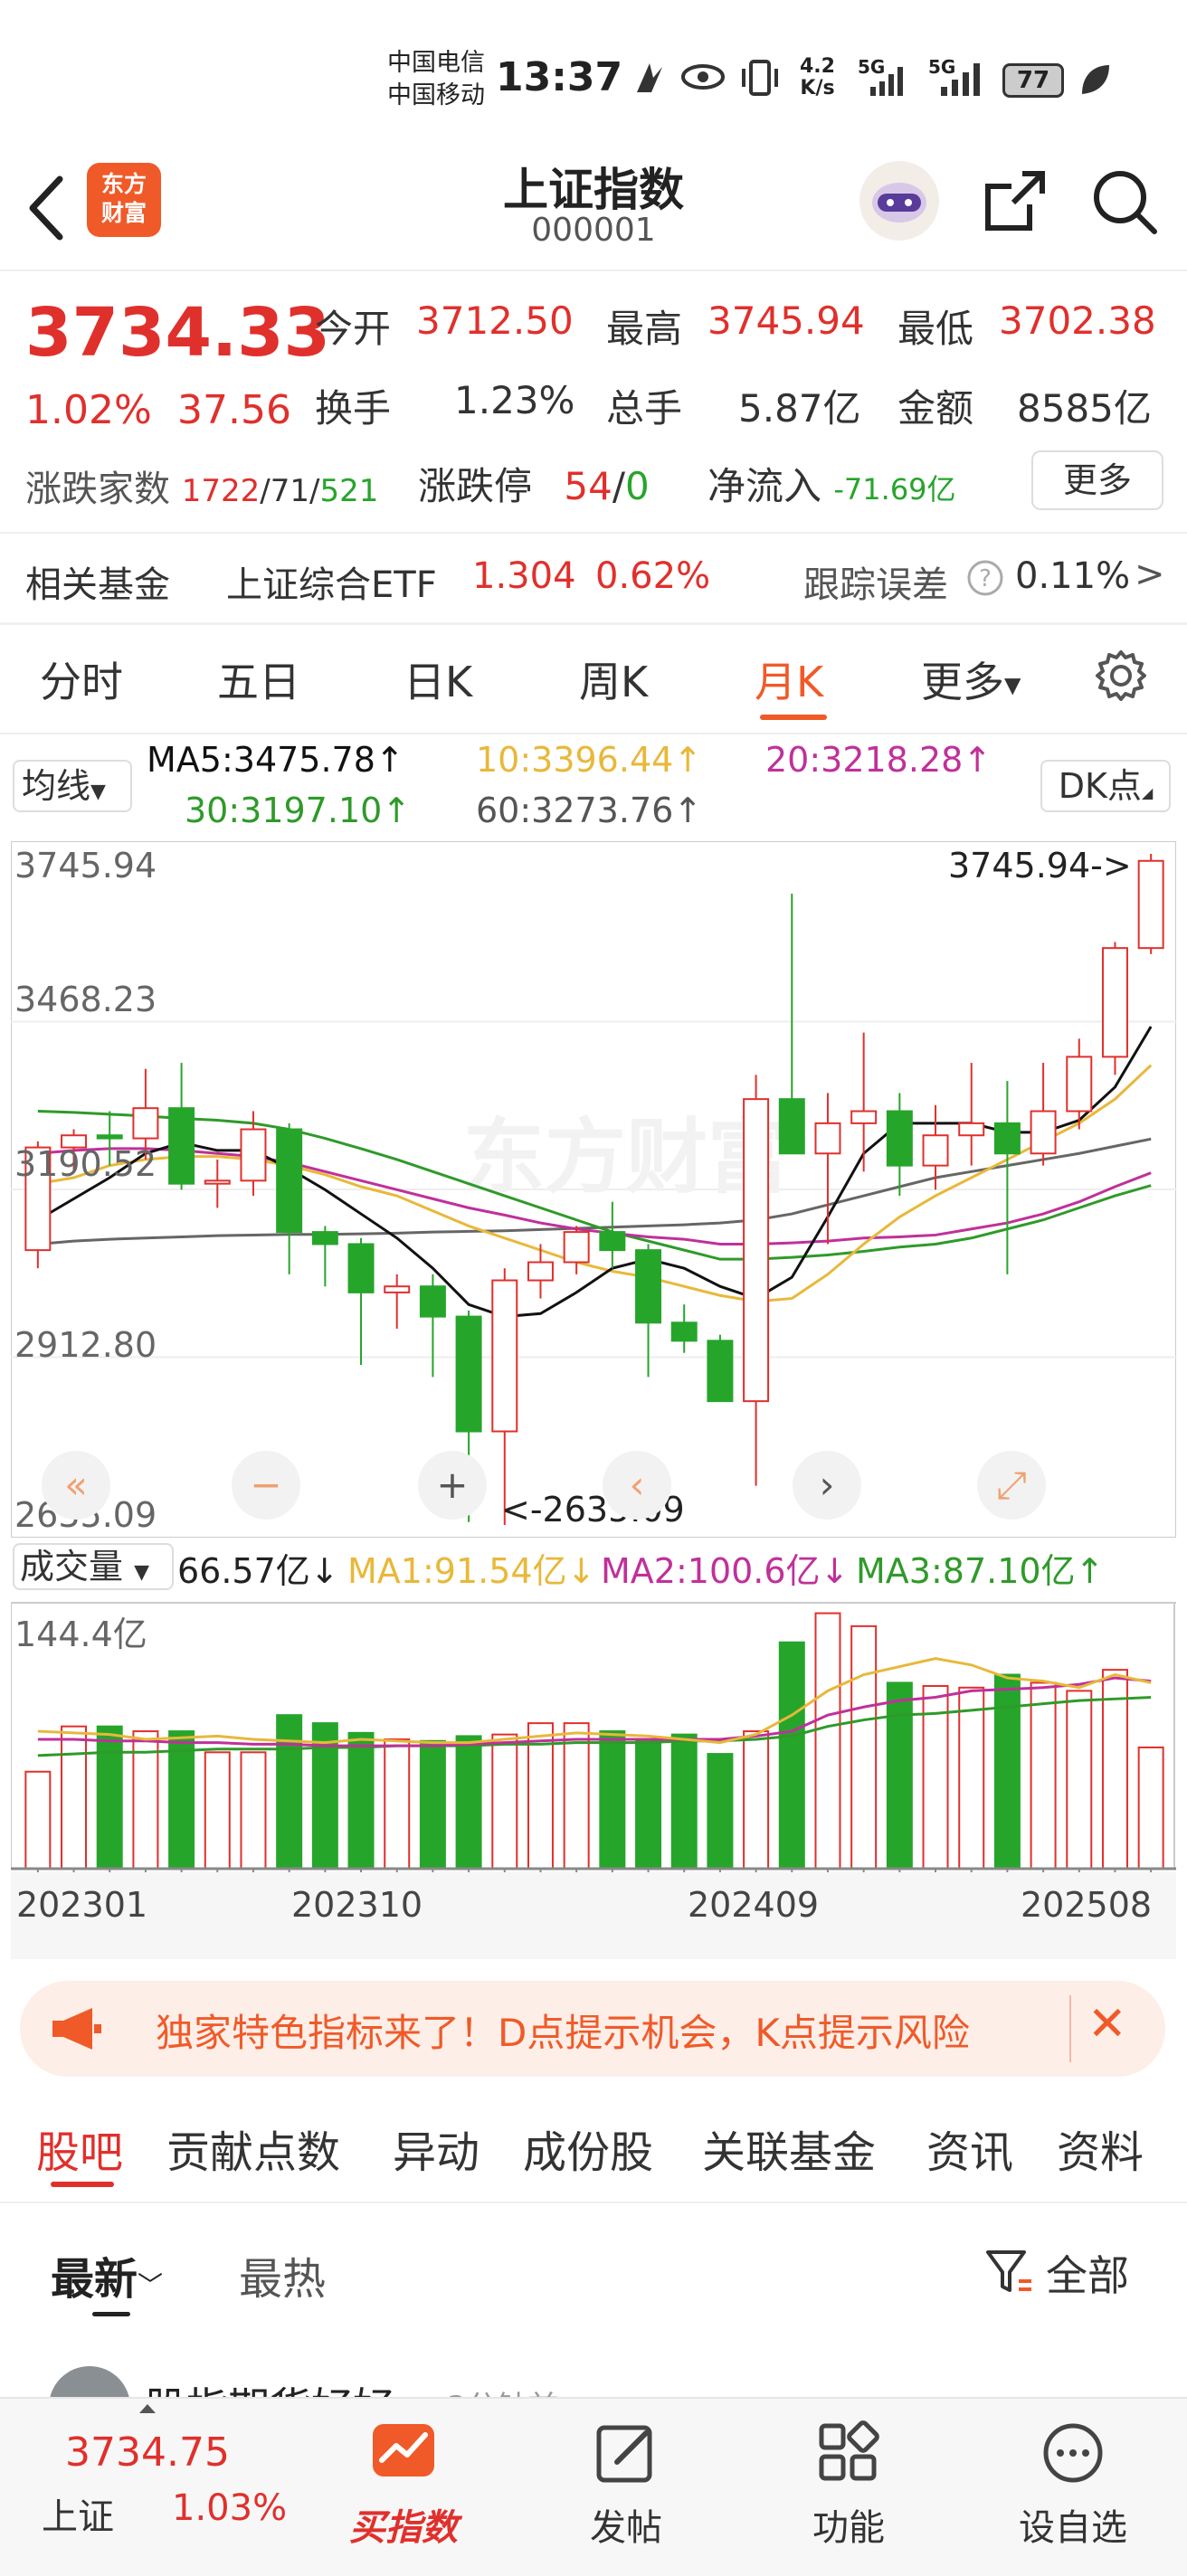 The height and width of the screenshot is (2576, 1187). Describe the element at coordinates (588, 486) in the screenshot. I see `limit-up: 54` at that location.